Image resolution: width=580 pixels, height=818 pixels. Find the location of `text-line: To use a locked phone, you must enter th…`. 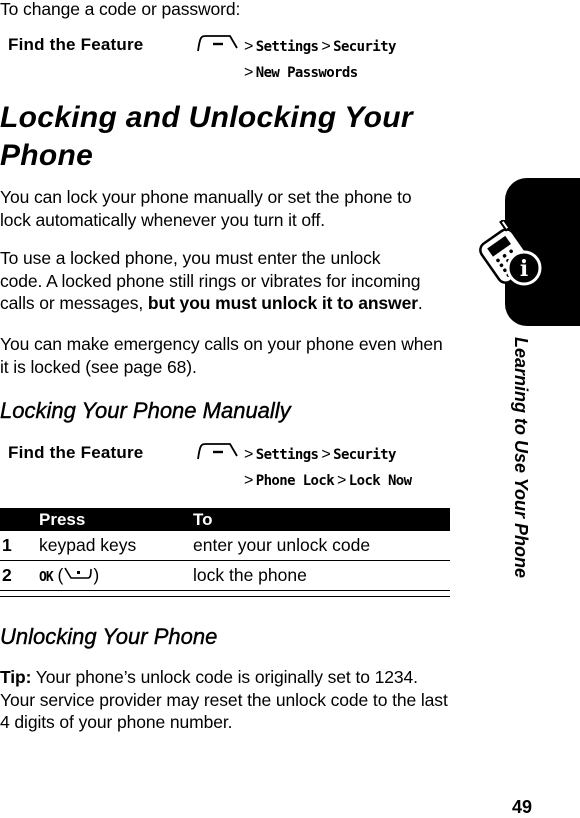

text-line: To use a locked phone, you must enter th… is located at coordinates (190, 258).